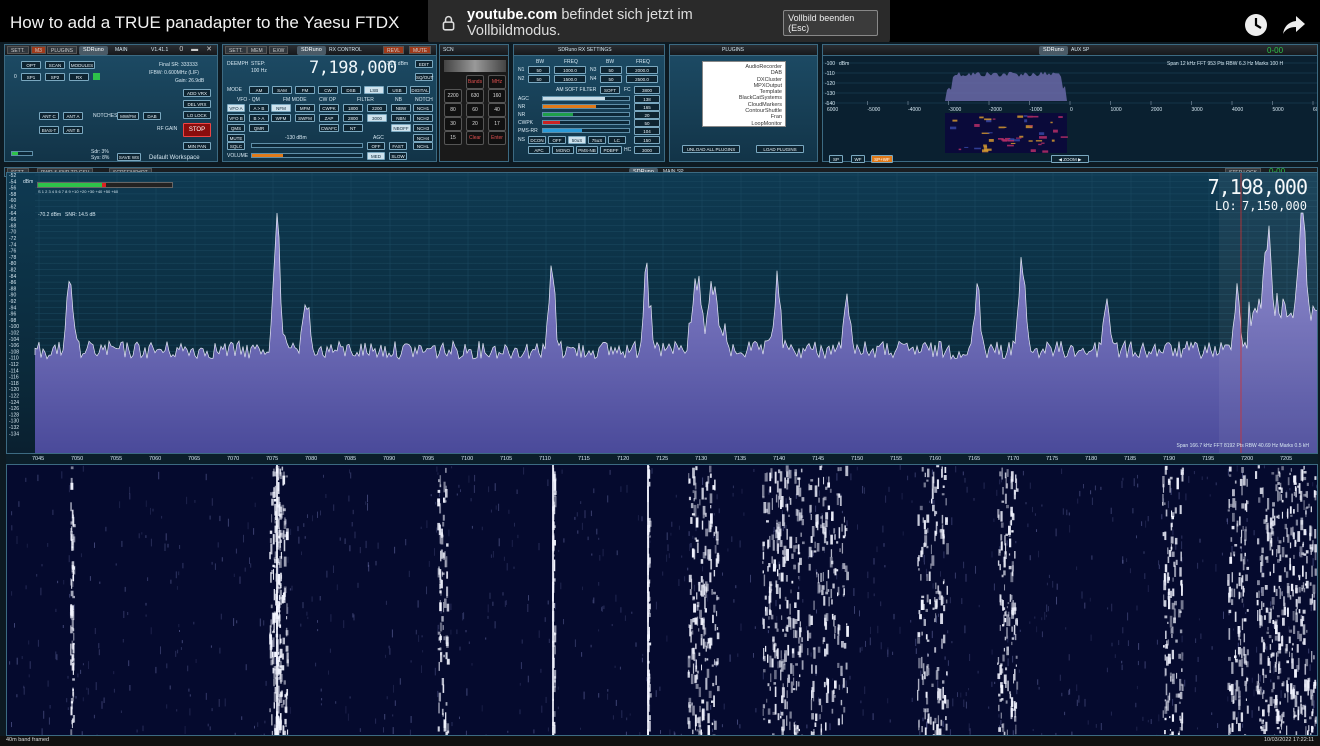 The width and height of the screenshot is (1320, 746). Describe the element at coordinates (424, 77) in the screenshot. I see `sqout-button: SQ/OUT` at that location.